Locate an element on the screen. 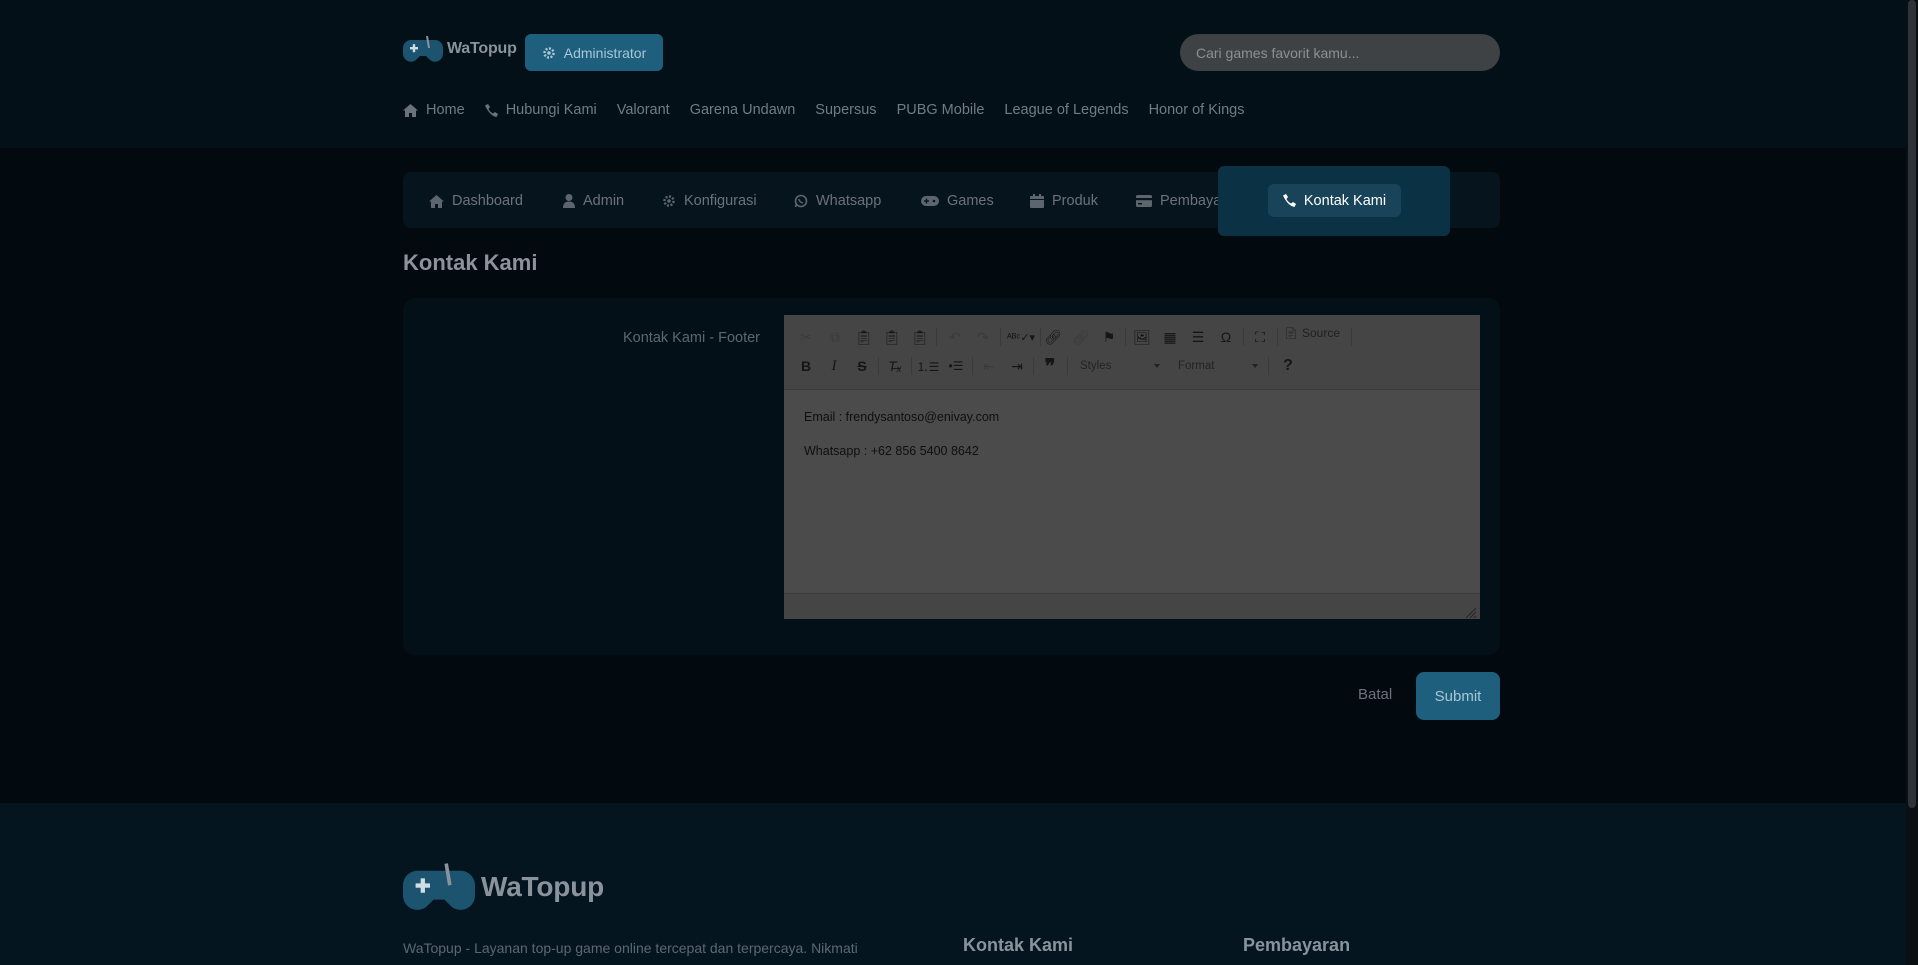  bold-icon: B is located at coordinates (806, 366).